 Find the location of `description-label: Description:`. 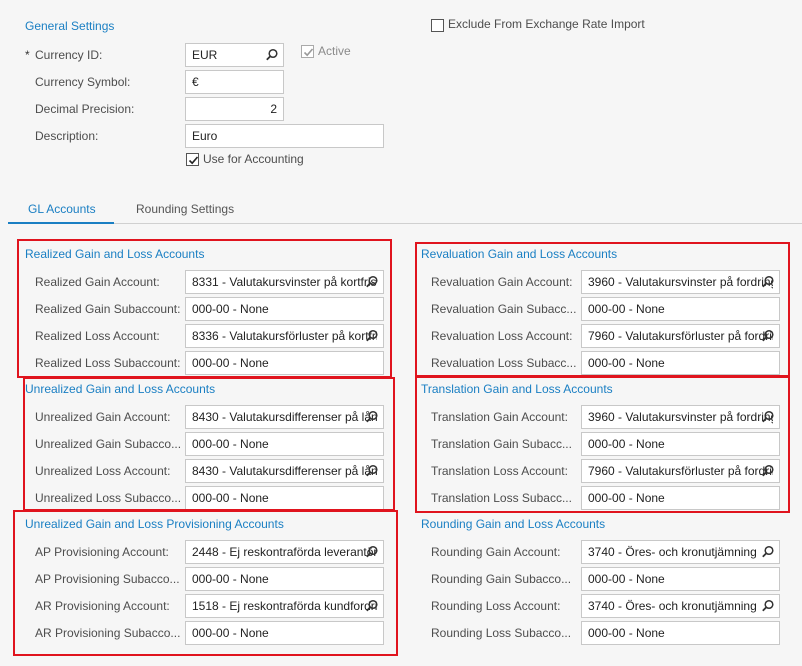

description-label: Description: is located at coordinates (67, 136).